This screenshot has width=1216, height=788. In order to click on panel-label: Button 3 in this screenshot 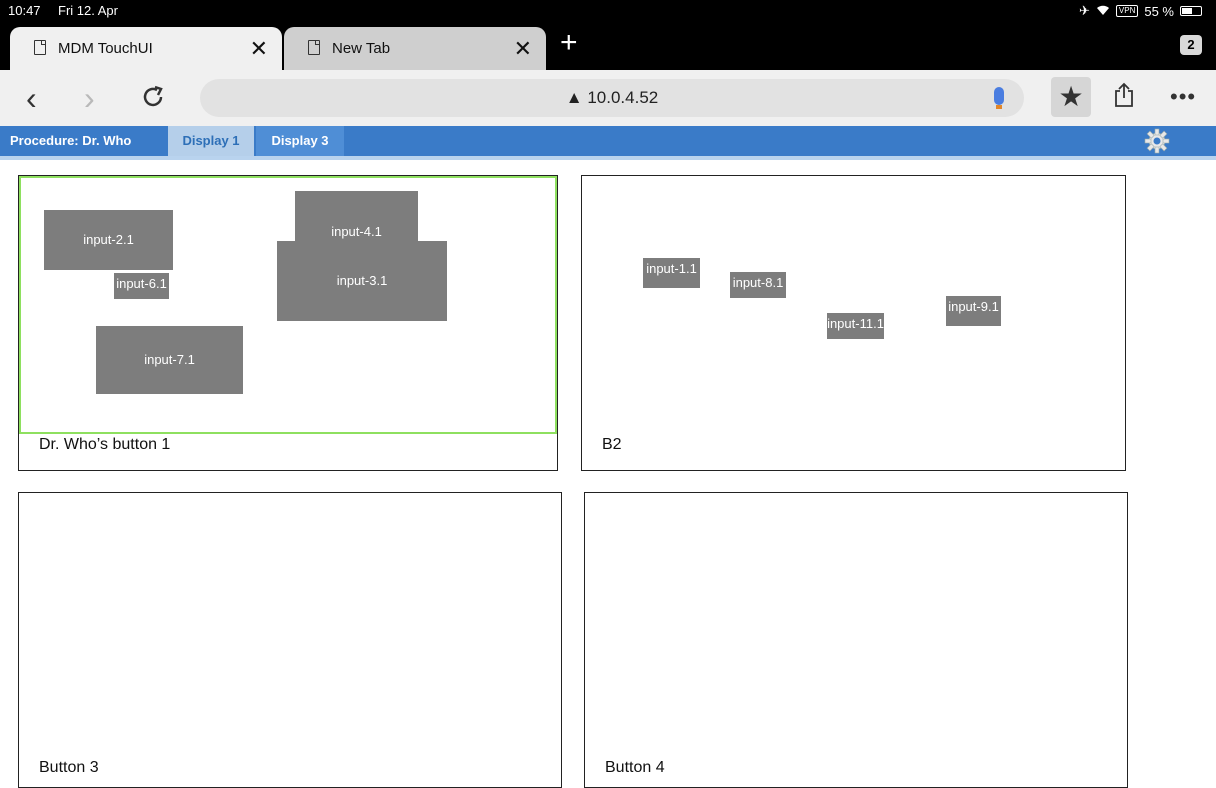, I will do `click(69, 767)`.